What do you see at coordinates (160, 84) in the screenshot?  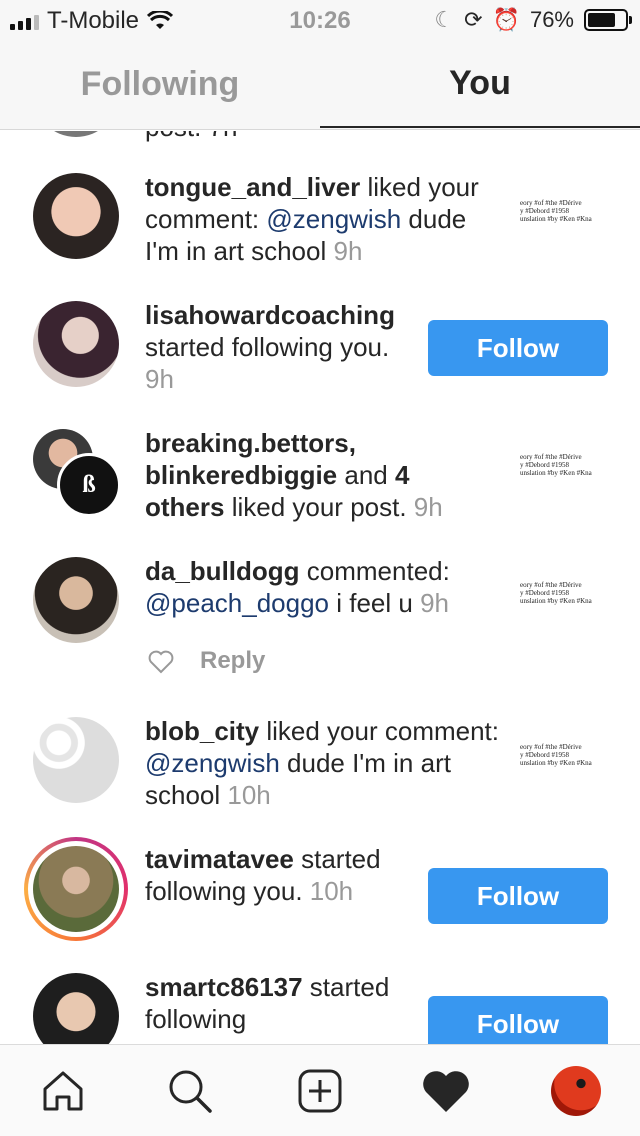 I see `tab-following: Following` at bounding box center [160, 84].